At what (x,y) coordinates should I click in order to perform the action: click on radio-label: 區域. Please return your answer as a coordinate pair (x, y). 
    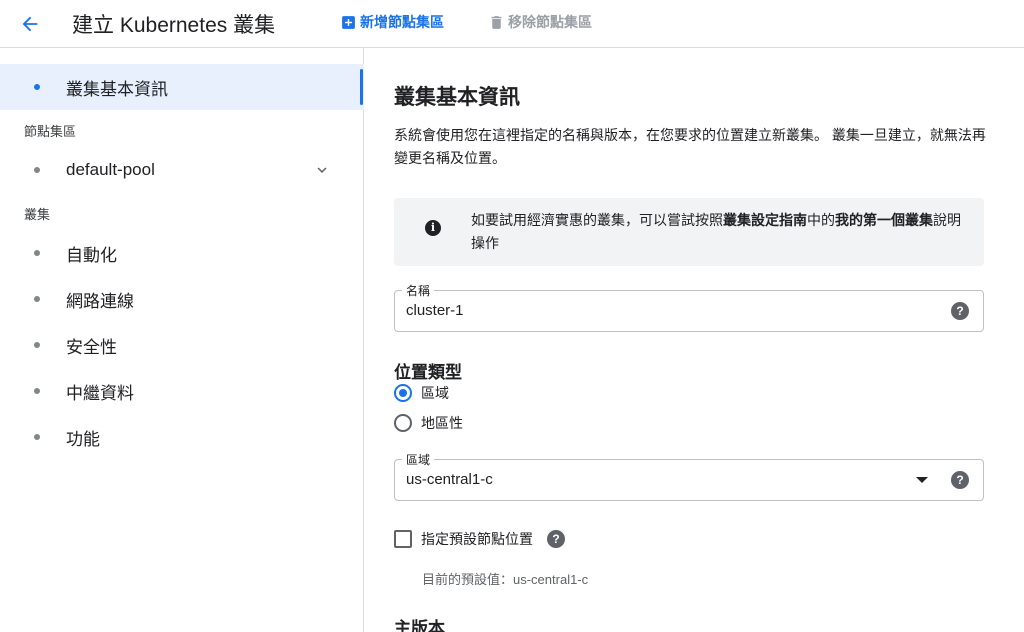
    Looking at the image, I should click on (435, 393).